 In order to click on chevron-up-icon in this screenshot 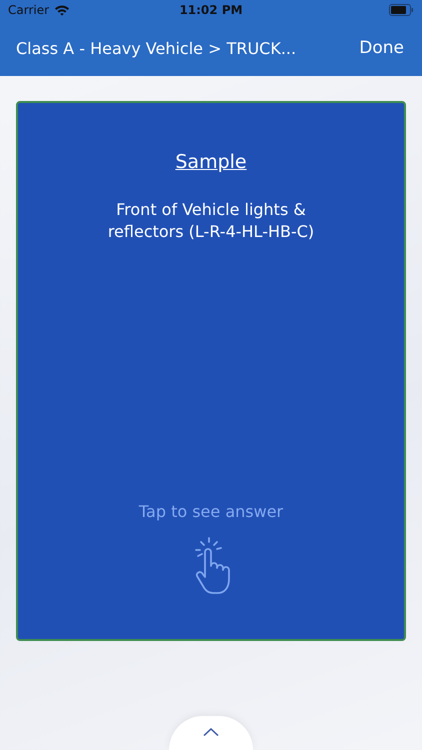, I will do `click(211, 732)`.